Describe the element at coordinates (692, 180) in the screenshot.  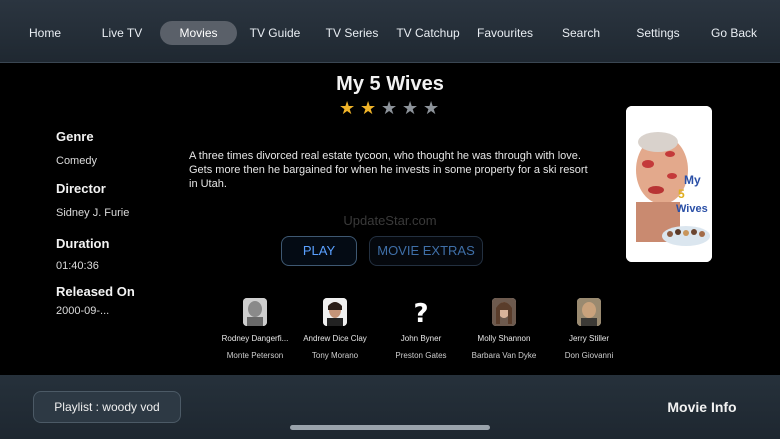
I see `svg-text: My` at that location.